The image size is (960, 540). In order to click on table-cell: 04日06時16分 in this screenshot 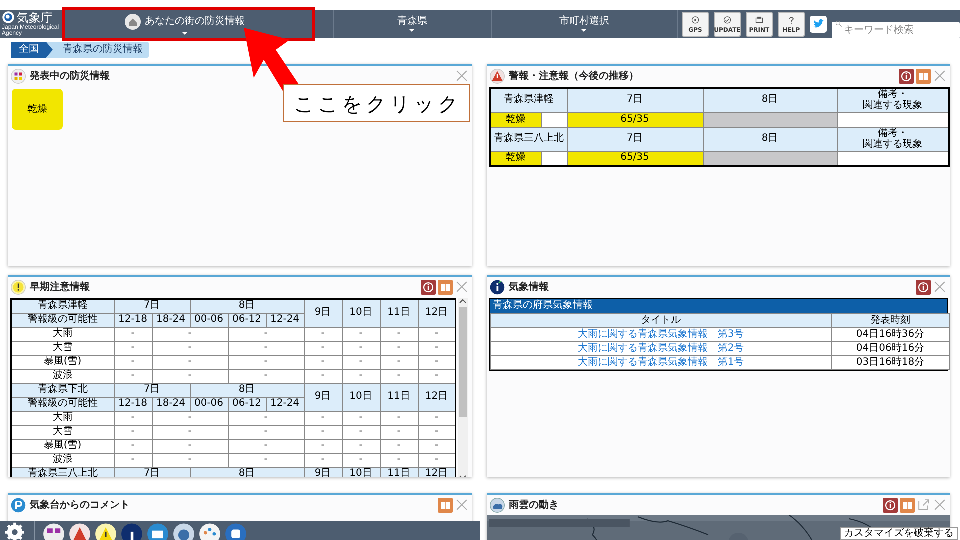, I will do `click(891, 349)`.